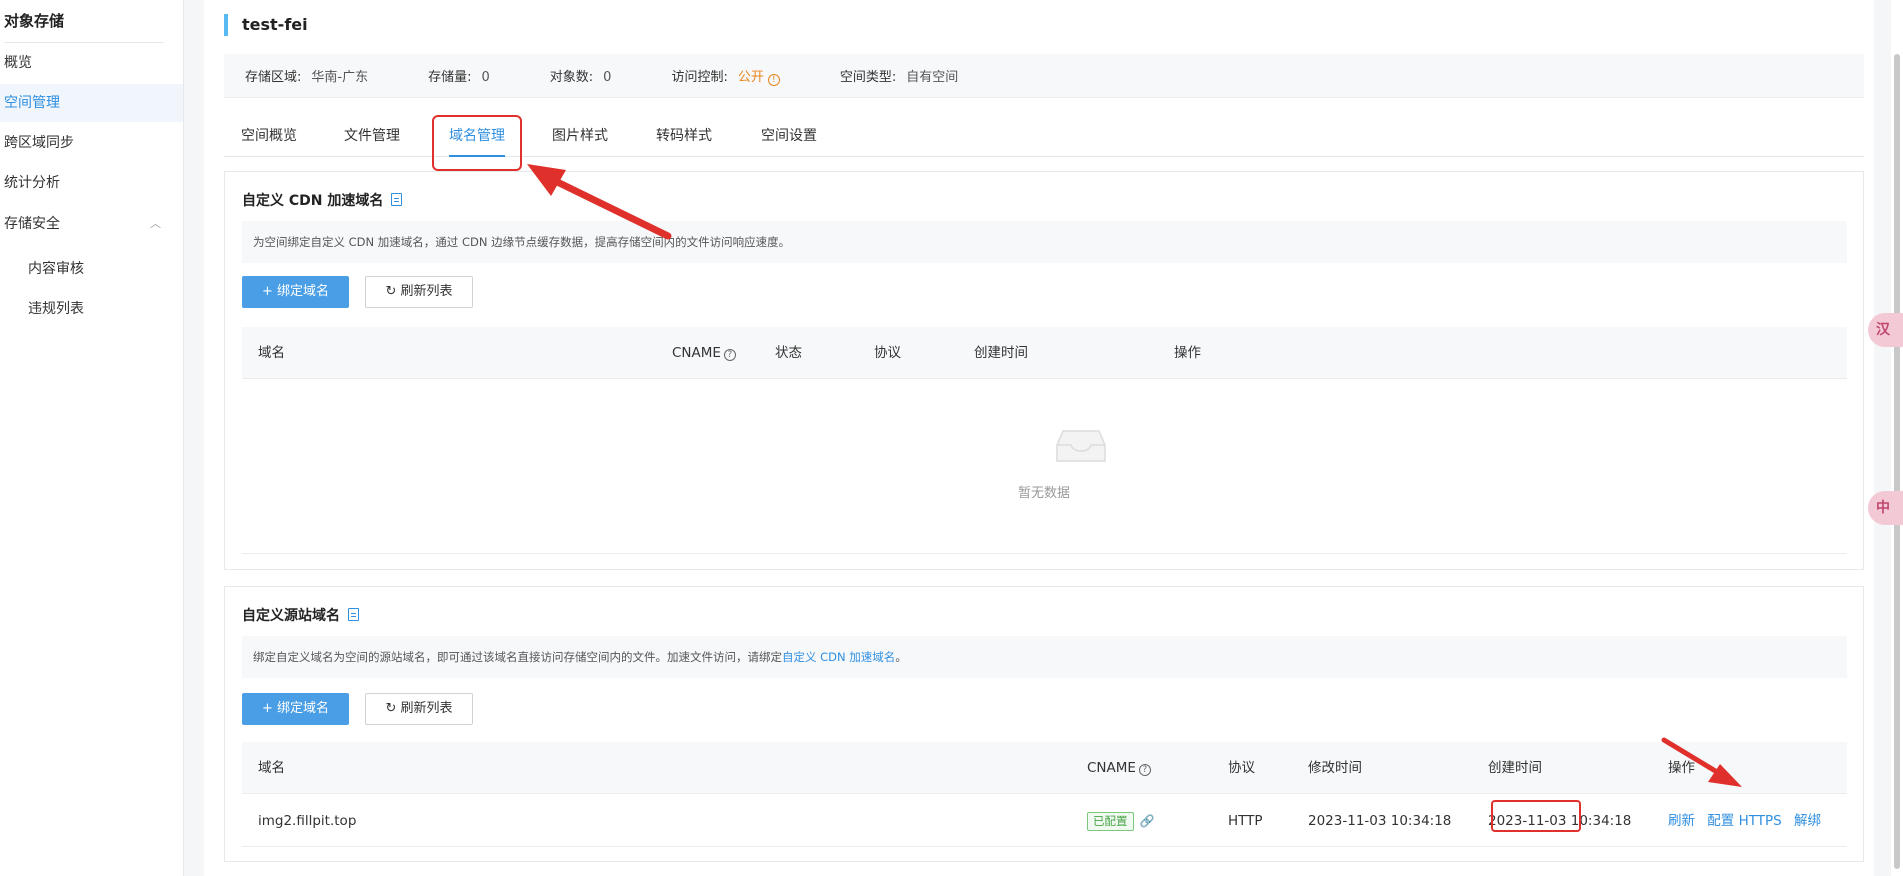 The height and width of the screenshot is (876, 1903). Describe the element at coordinates (1681, 821) in the screenshot. I see `refresh-link: 刷新` at that location.